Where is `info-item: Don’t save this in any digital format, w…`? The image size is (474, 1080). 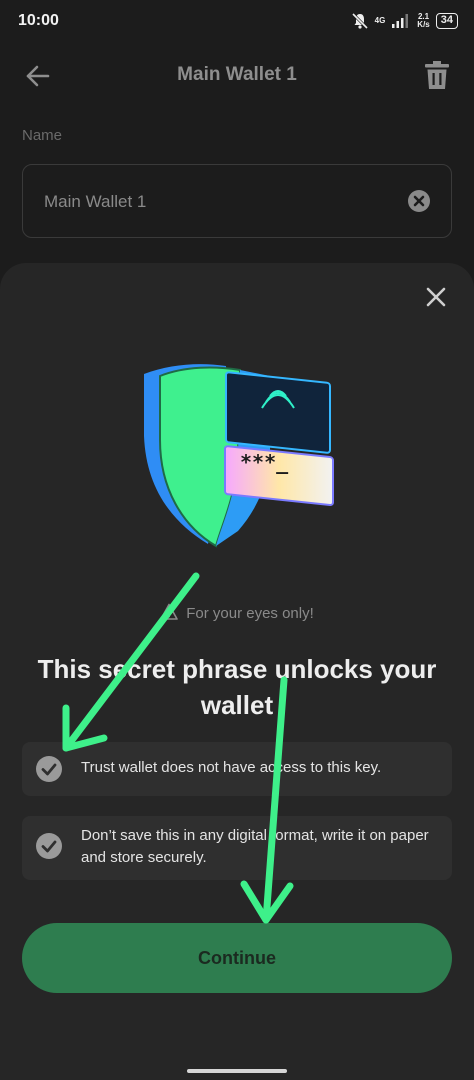 info-item: Don’t save this in any digital format, w… is located at coordinates (237, 848).